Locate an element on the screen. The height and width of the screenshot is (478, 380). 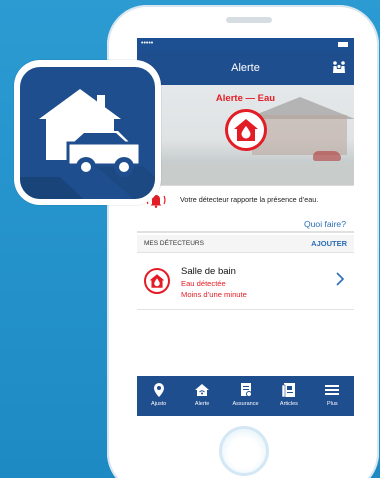
tab-ajusto: Ajusto is located at coordinates (158, 396).